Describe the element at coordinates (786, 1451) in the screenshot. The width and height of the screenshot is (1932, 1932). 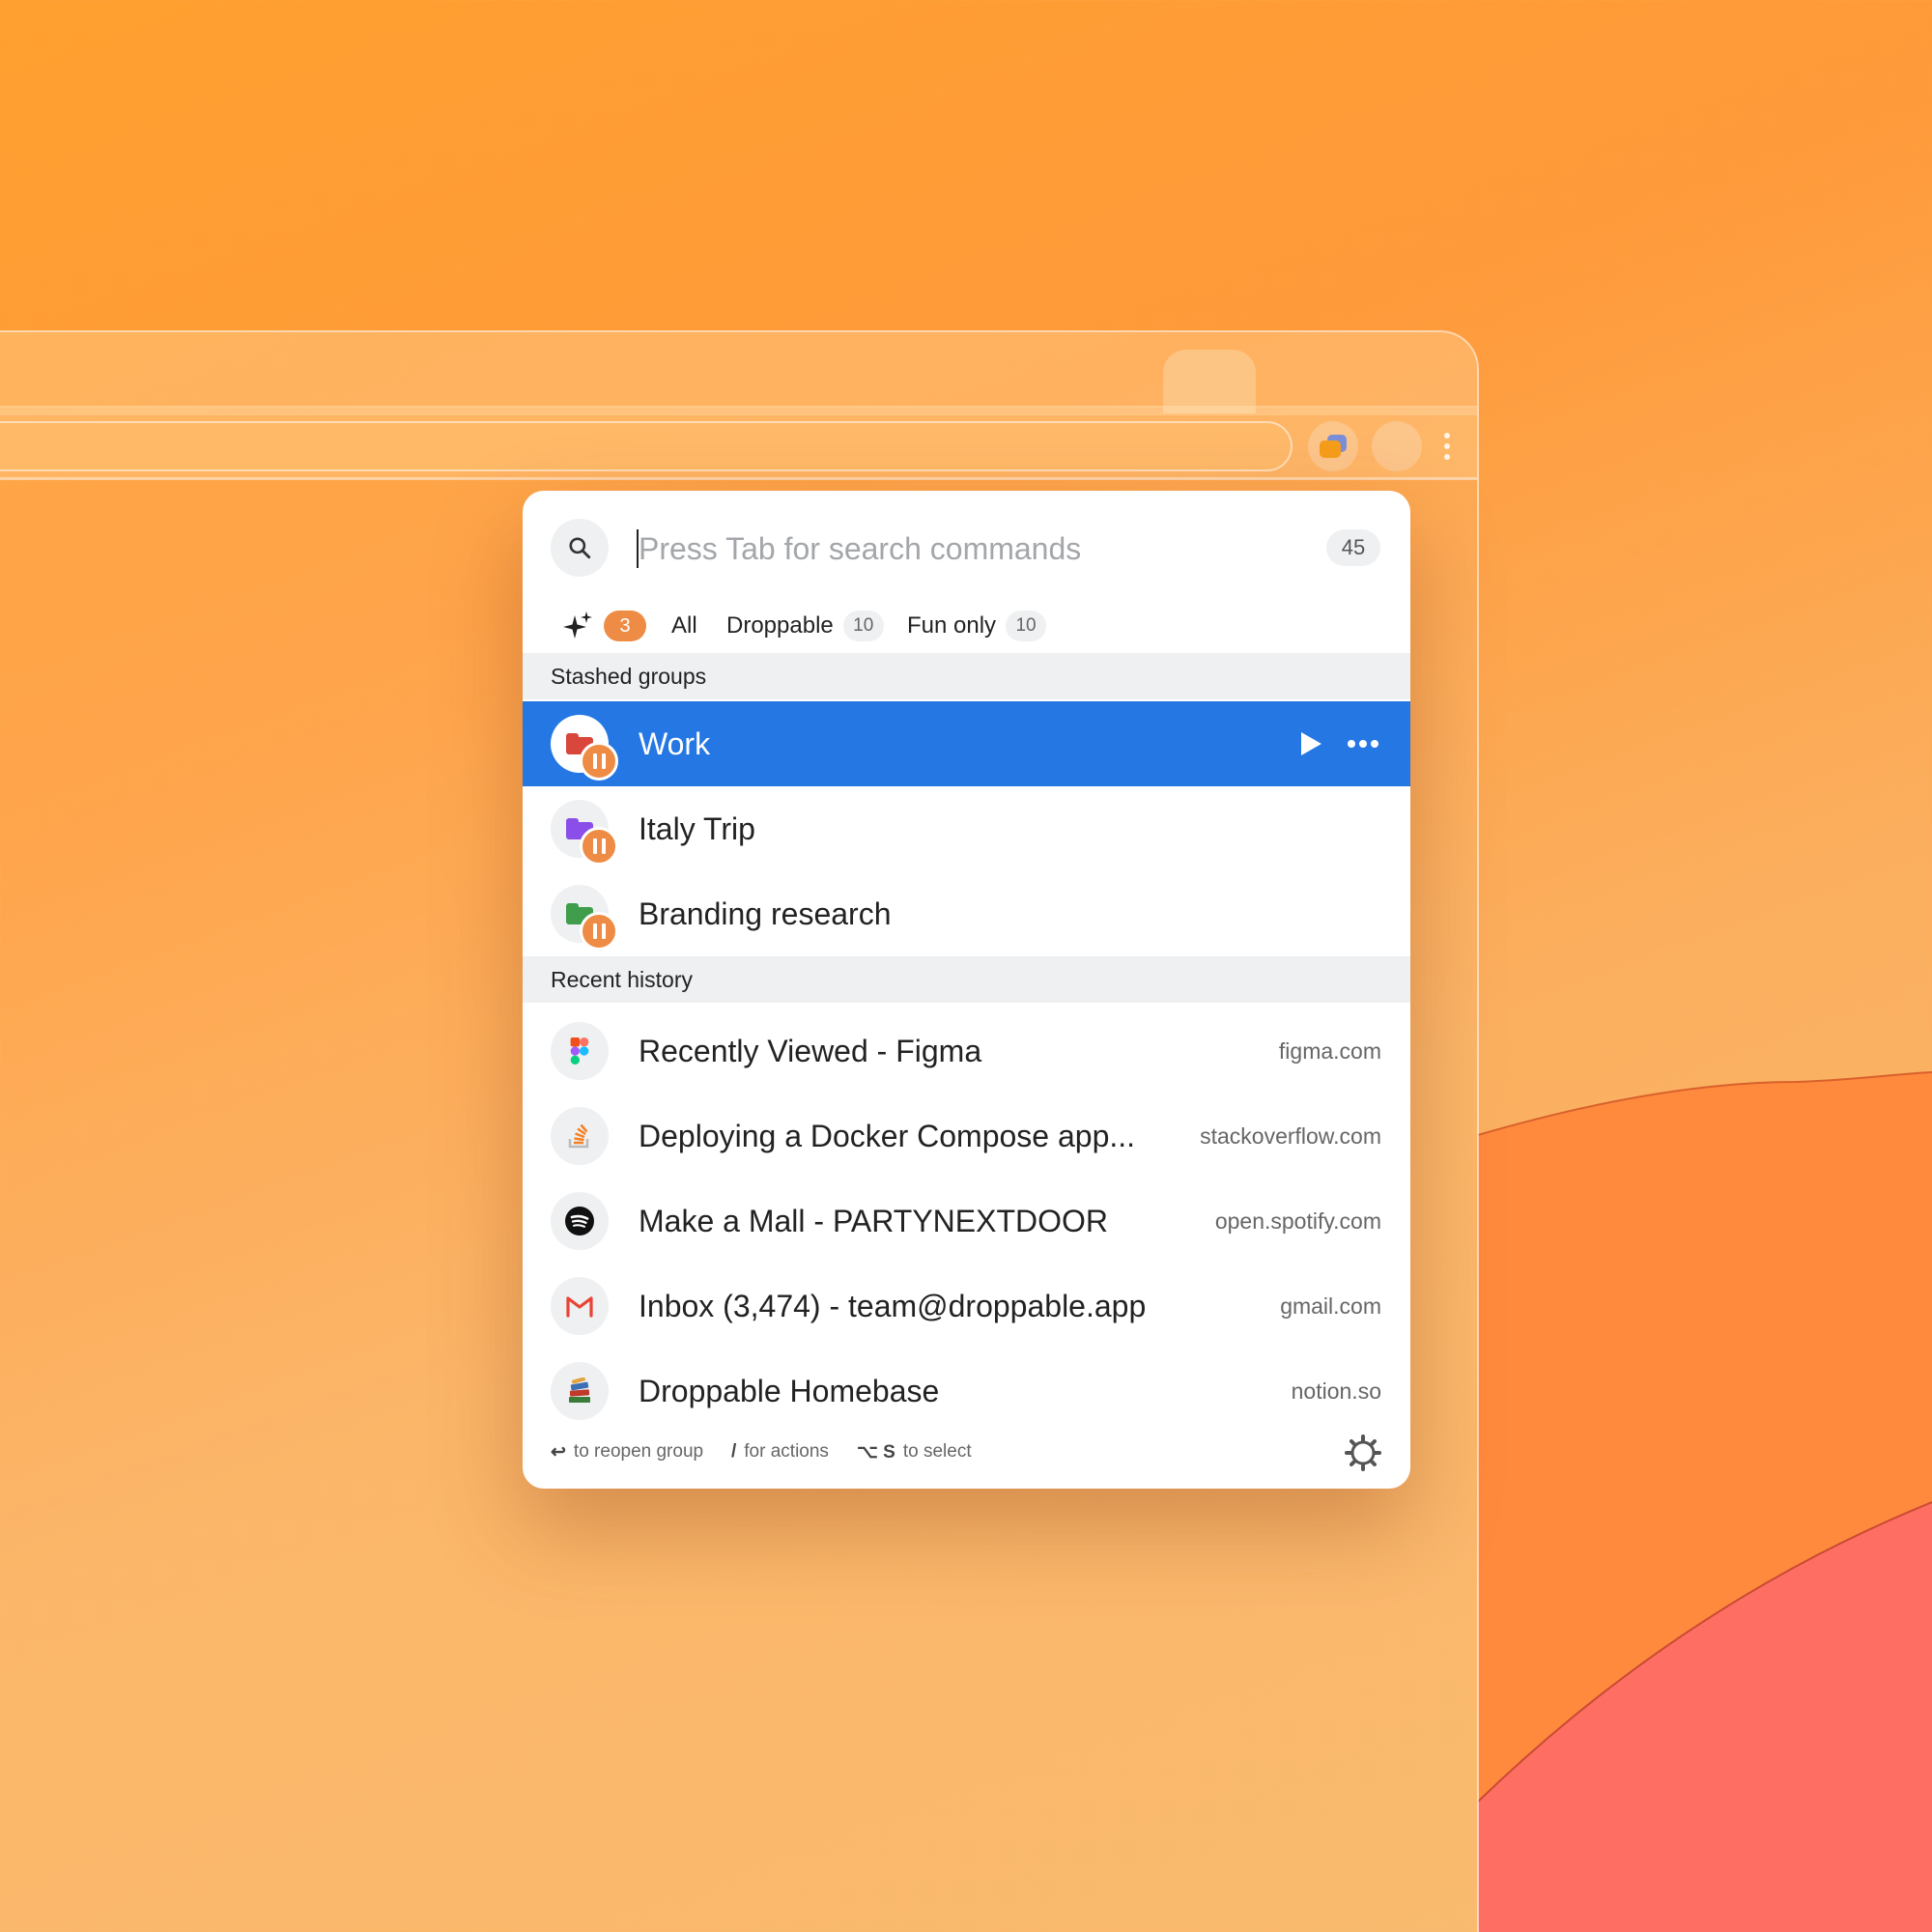
I see `hint-actions-text: for actions` at that location.